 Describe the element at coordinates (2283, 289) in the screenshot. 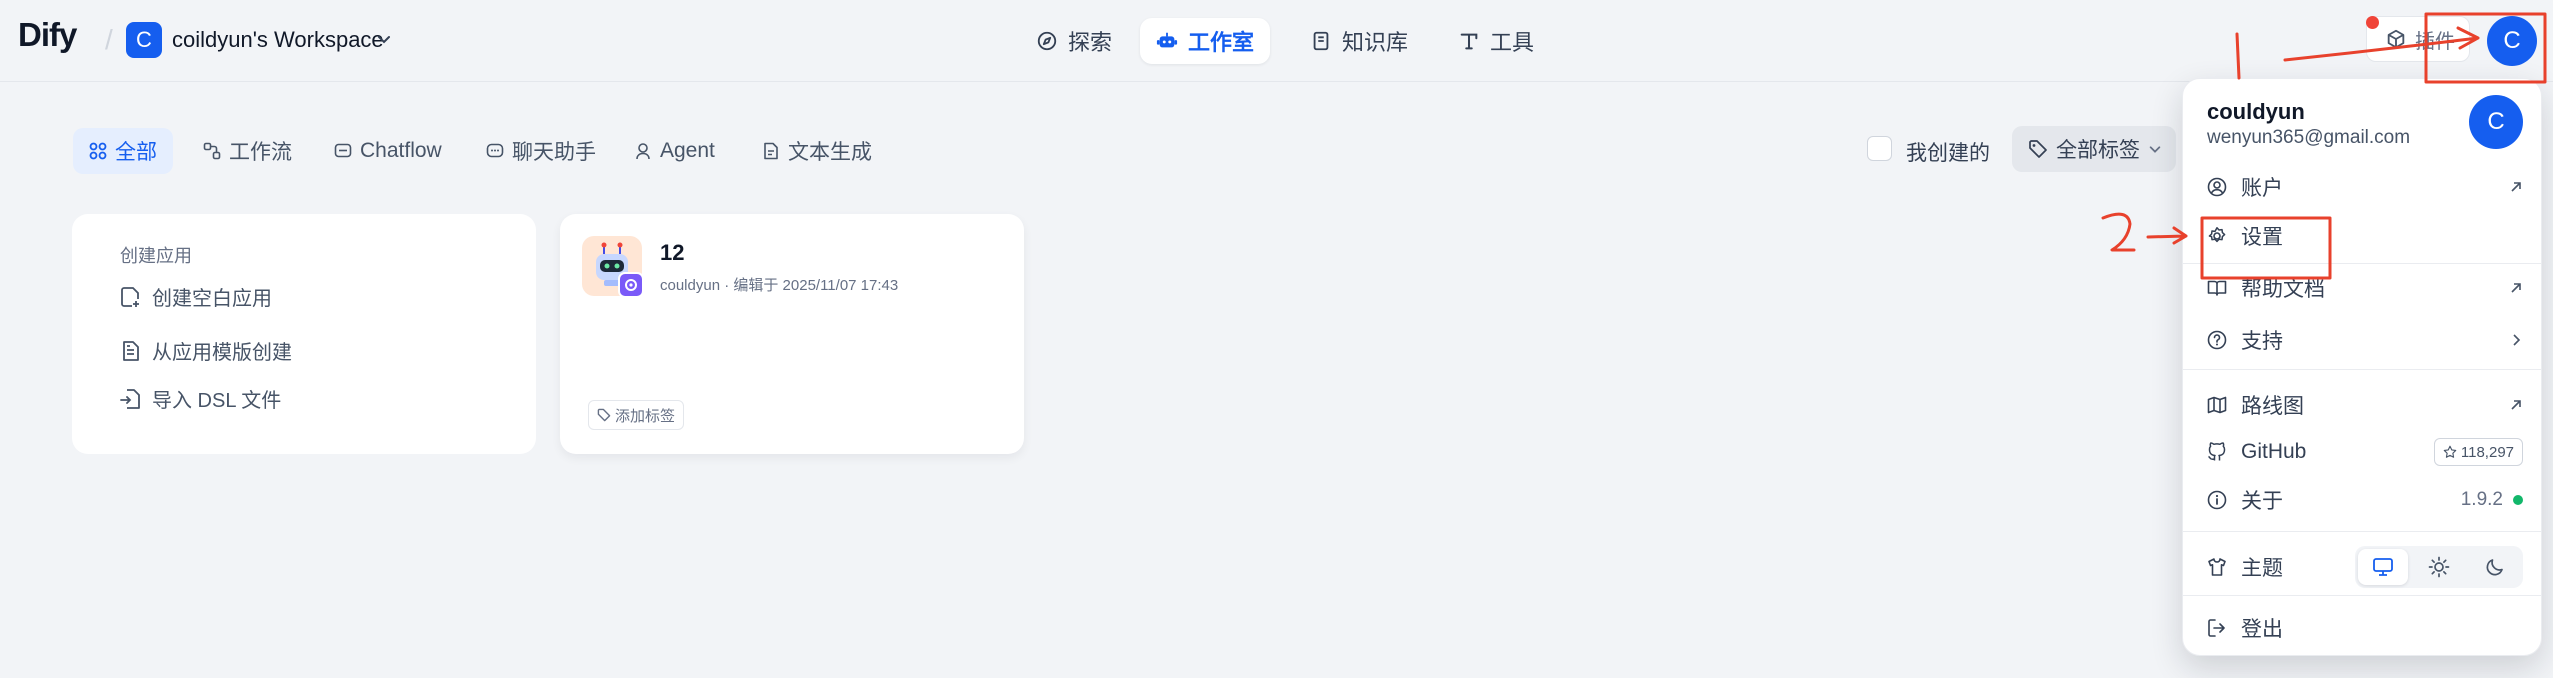

I see `menu-help-label: 帮助文档` at that location.